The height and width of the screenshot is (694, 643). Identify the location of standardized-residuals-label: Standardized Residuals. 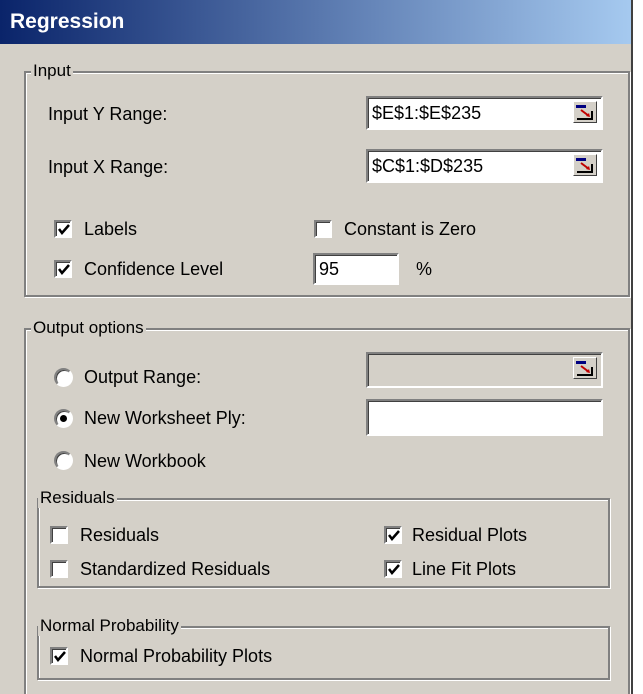
(175, 569).